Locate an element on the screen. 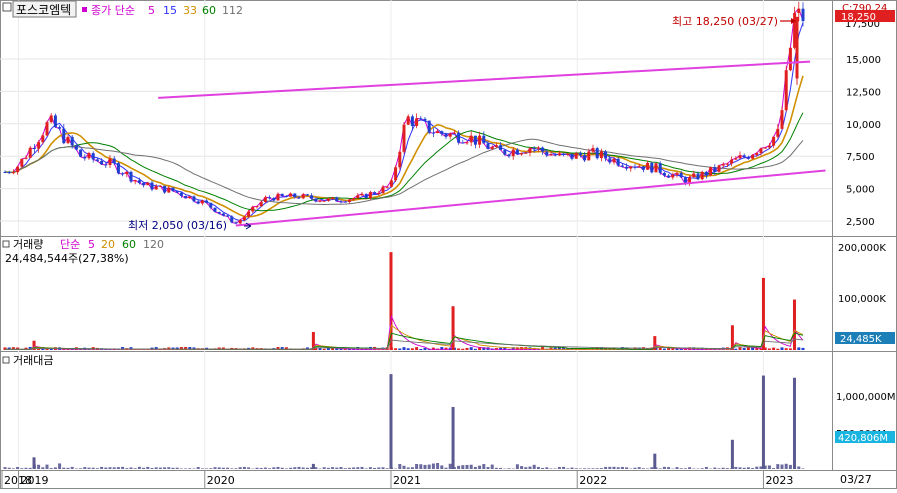  x-axis-label: 2021 is located at coordinates (407, 480).